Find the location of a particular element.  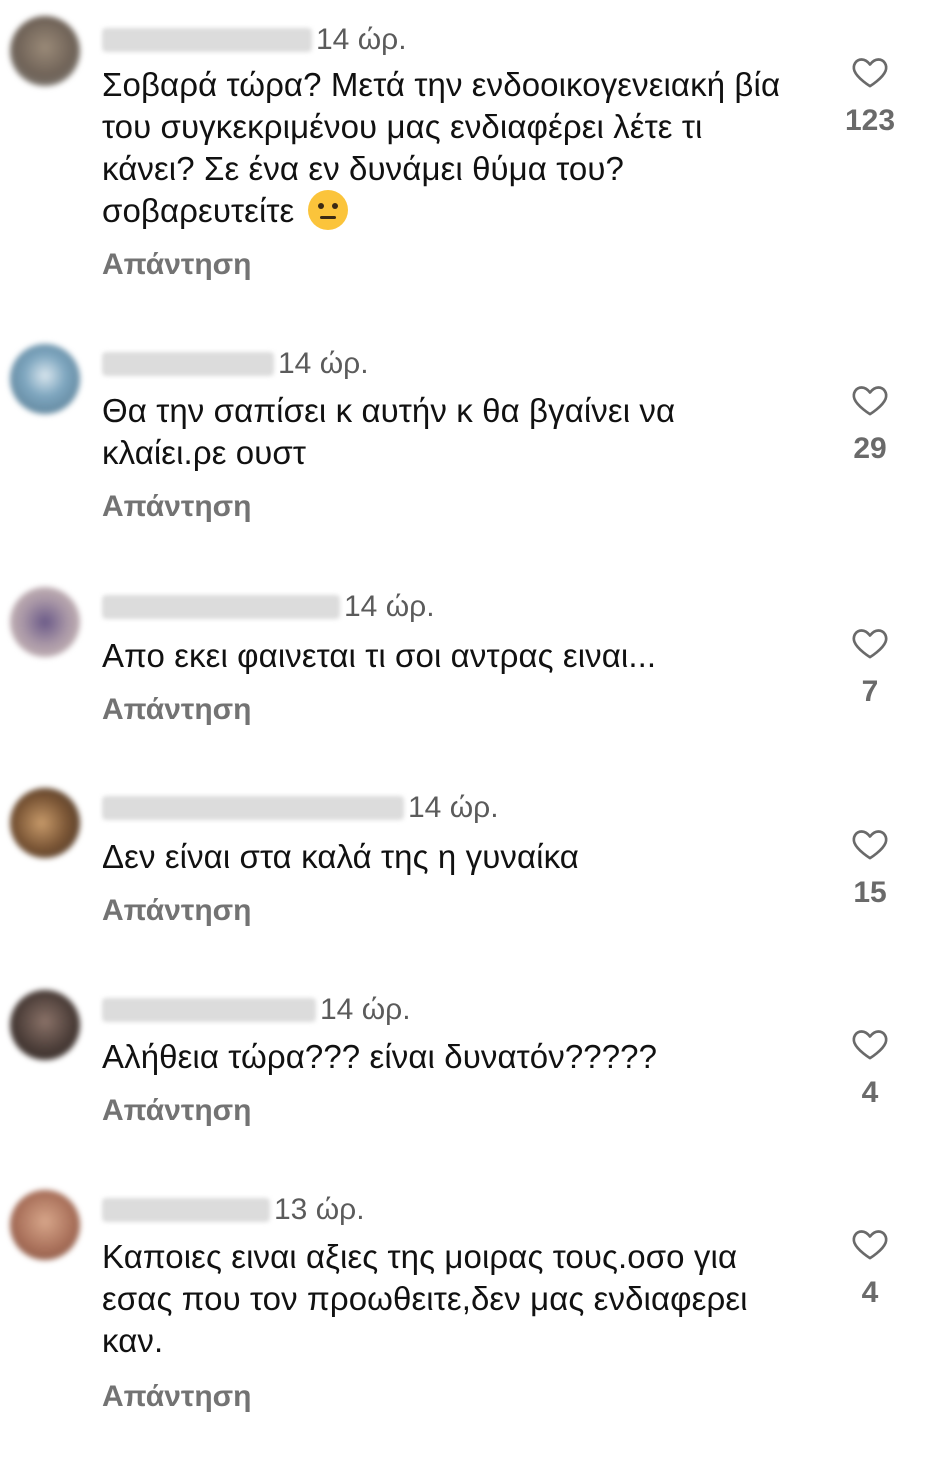

like-control: 15 is located at coordinates (870, 867).